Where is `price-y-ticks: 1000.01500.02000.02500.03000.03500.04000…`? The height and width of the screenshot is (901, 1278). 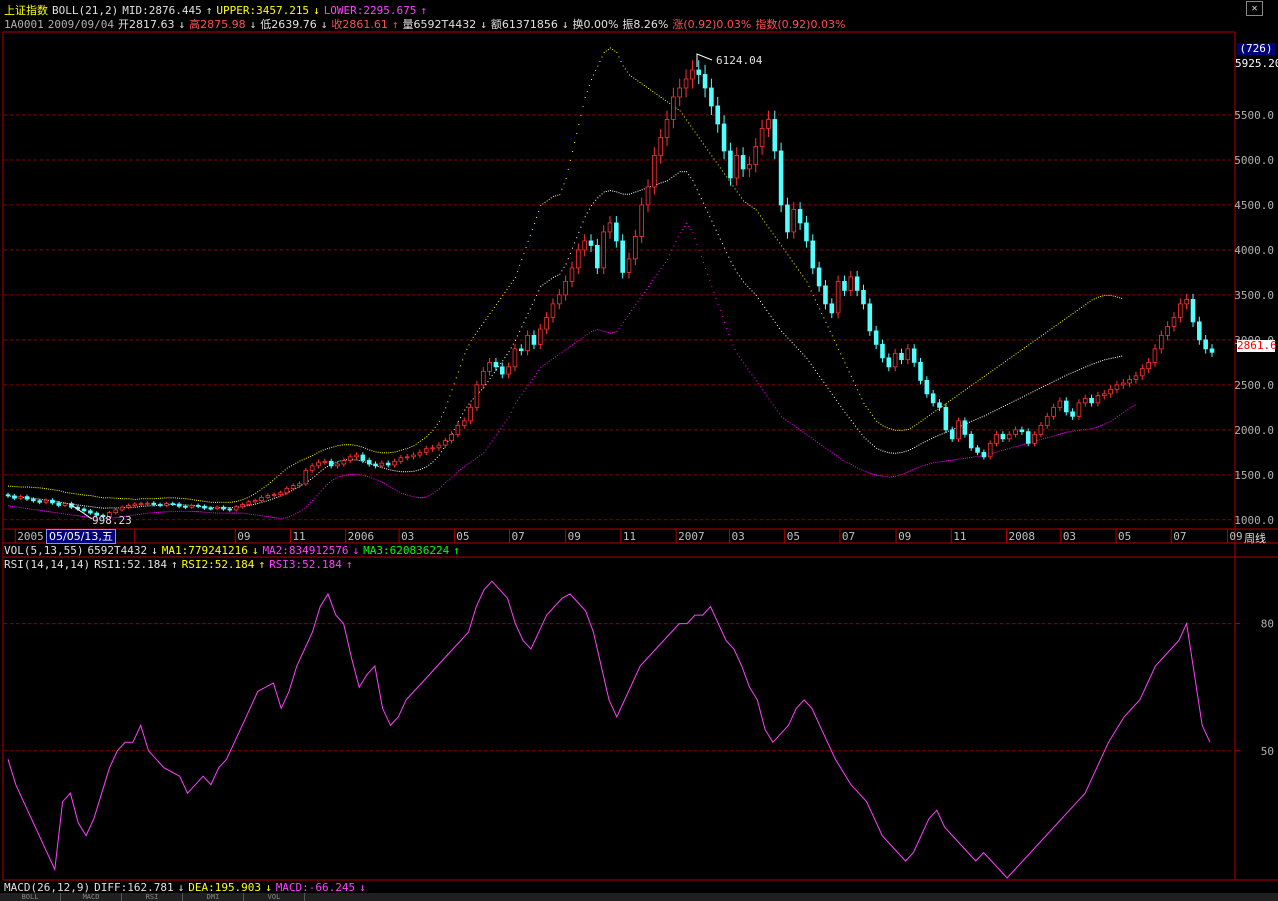 price-y-ticks: 1000.01500.02000.02500.03000.03500.04000… is located at coordinates (1254, 318).